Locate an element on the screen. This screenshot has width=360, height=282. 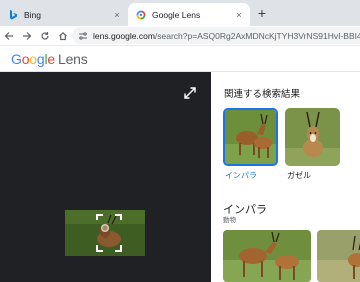
google-lens-logo: Google Lens is located at coordinates (49, 59).